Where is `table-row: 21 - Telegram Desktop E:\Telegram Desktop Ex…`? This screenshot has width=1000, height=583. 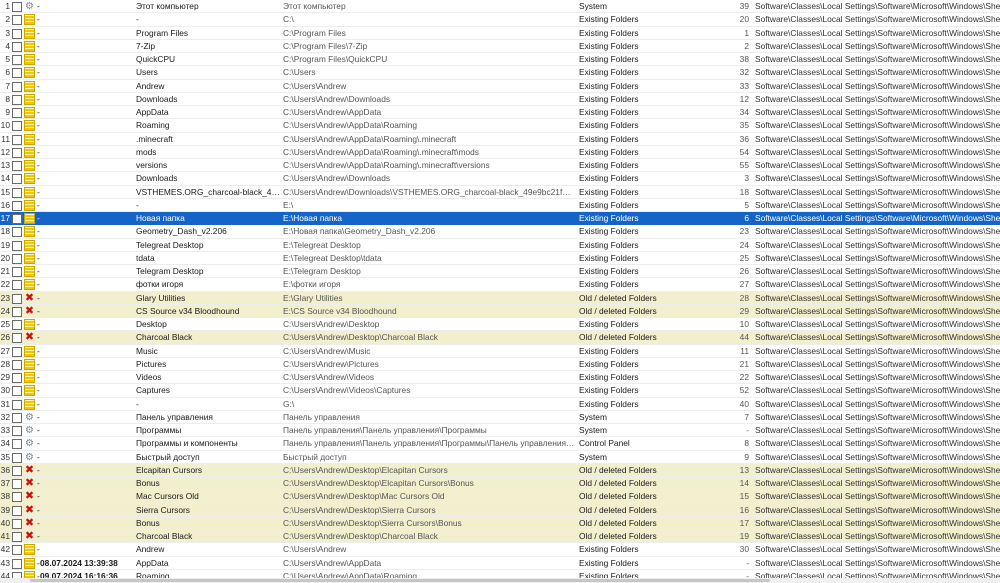
table-row: 21 - Telegram Desktop E:\Telegram Desktop Ex… is located at coordinates (500, 272).